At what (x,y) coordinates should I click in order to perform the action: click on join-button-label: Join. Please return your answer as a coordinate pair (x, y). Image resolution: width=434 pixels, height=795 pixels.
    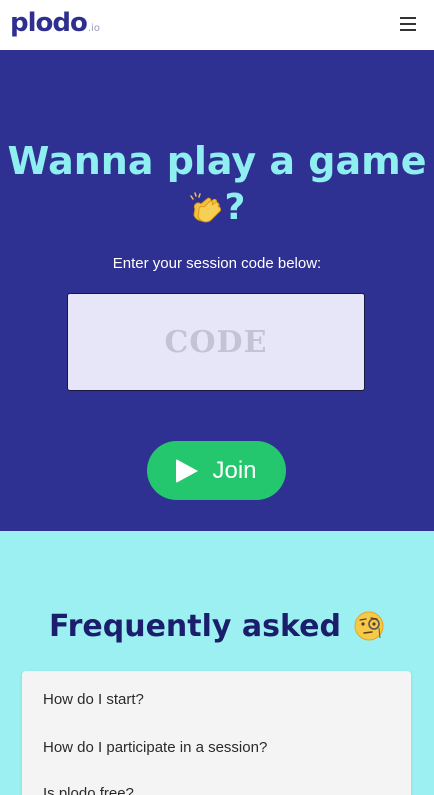
    Looking at the image, I should click on (234, 470).